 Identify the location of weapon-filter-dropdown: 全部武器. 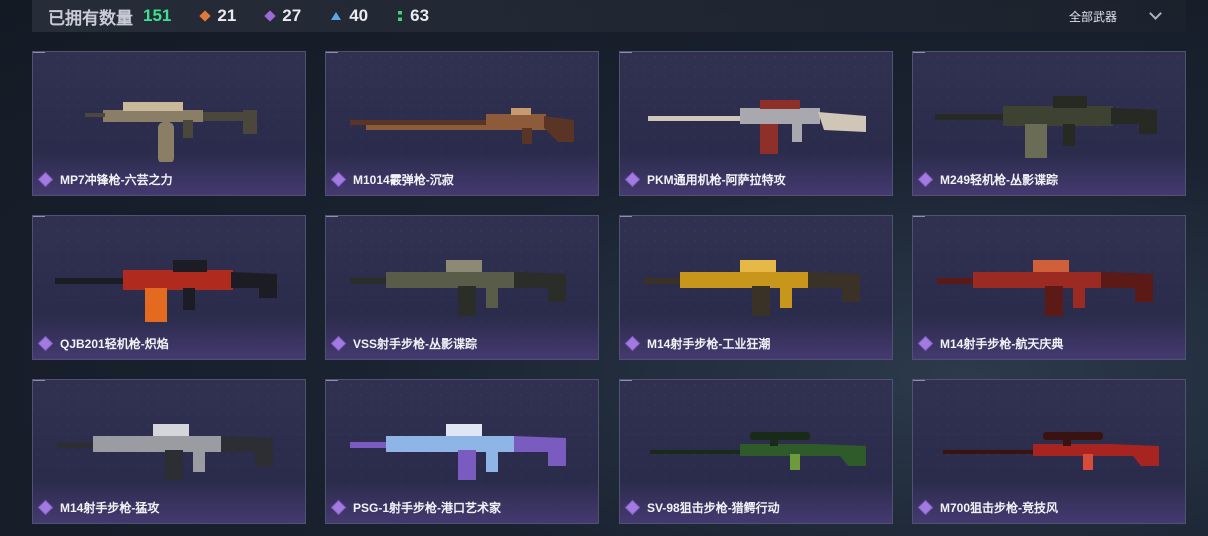
(1115, 16).